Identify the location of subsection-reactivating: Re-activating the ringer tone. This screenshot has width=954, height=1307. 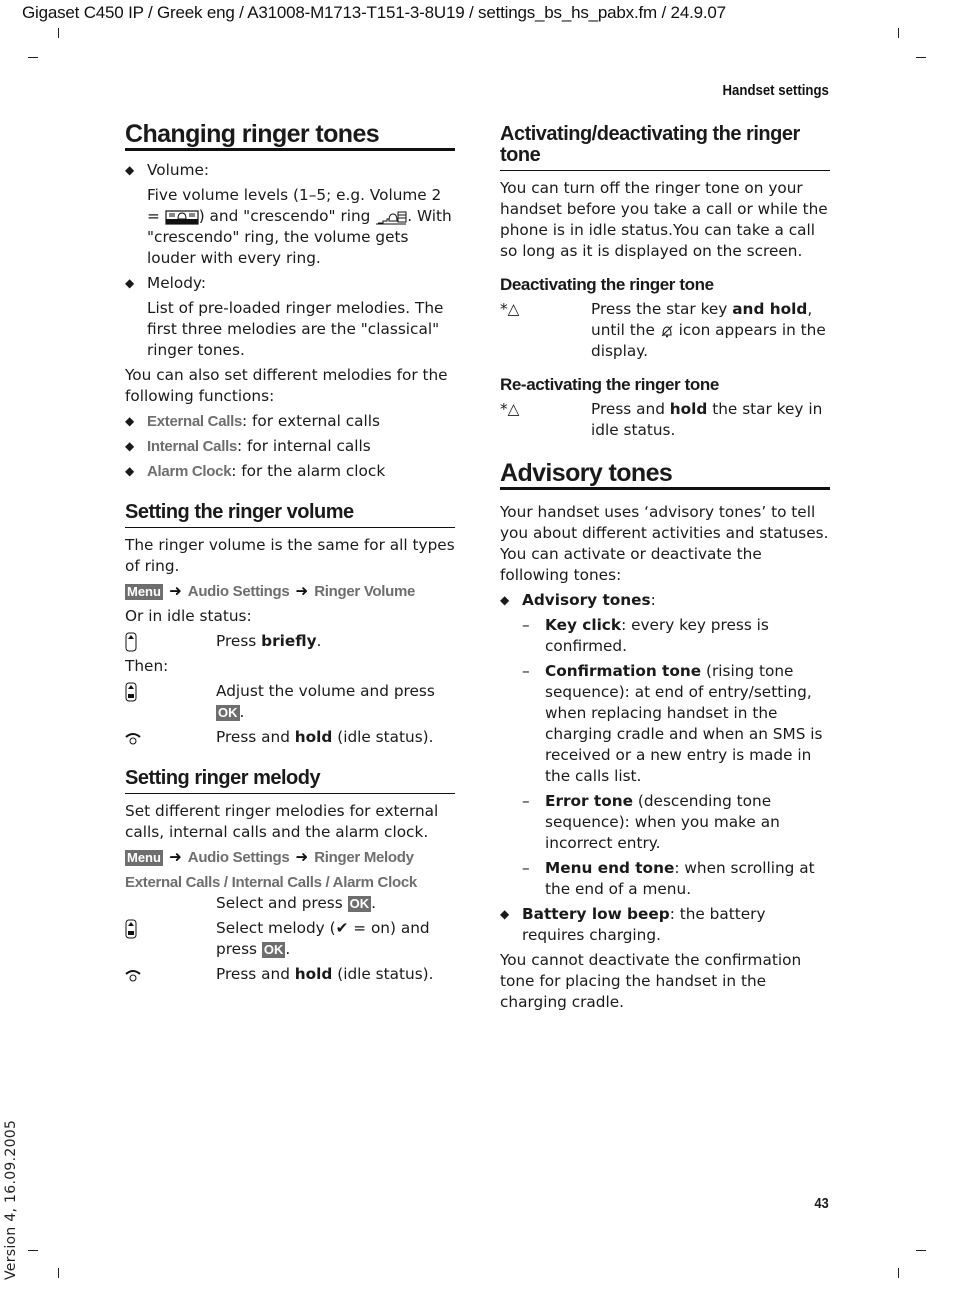
(609, 384).